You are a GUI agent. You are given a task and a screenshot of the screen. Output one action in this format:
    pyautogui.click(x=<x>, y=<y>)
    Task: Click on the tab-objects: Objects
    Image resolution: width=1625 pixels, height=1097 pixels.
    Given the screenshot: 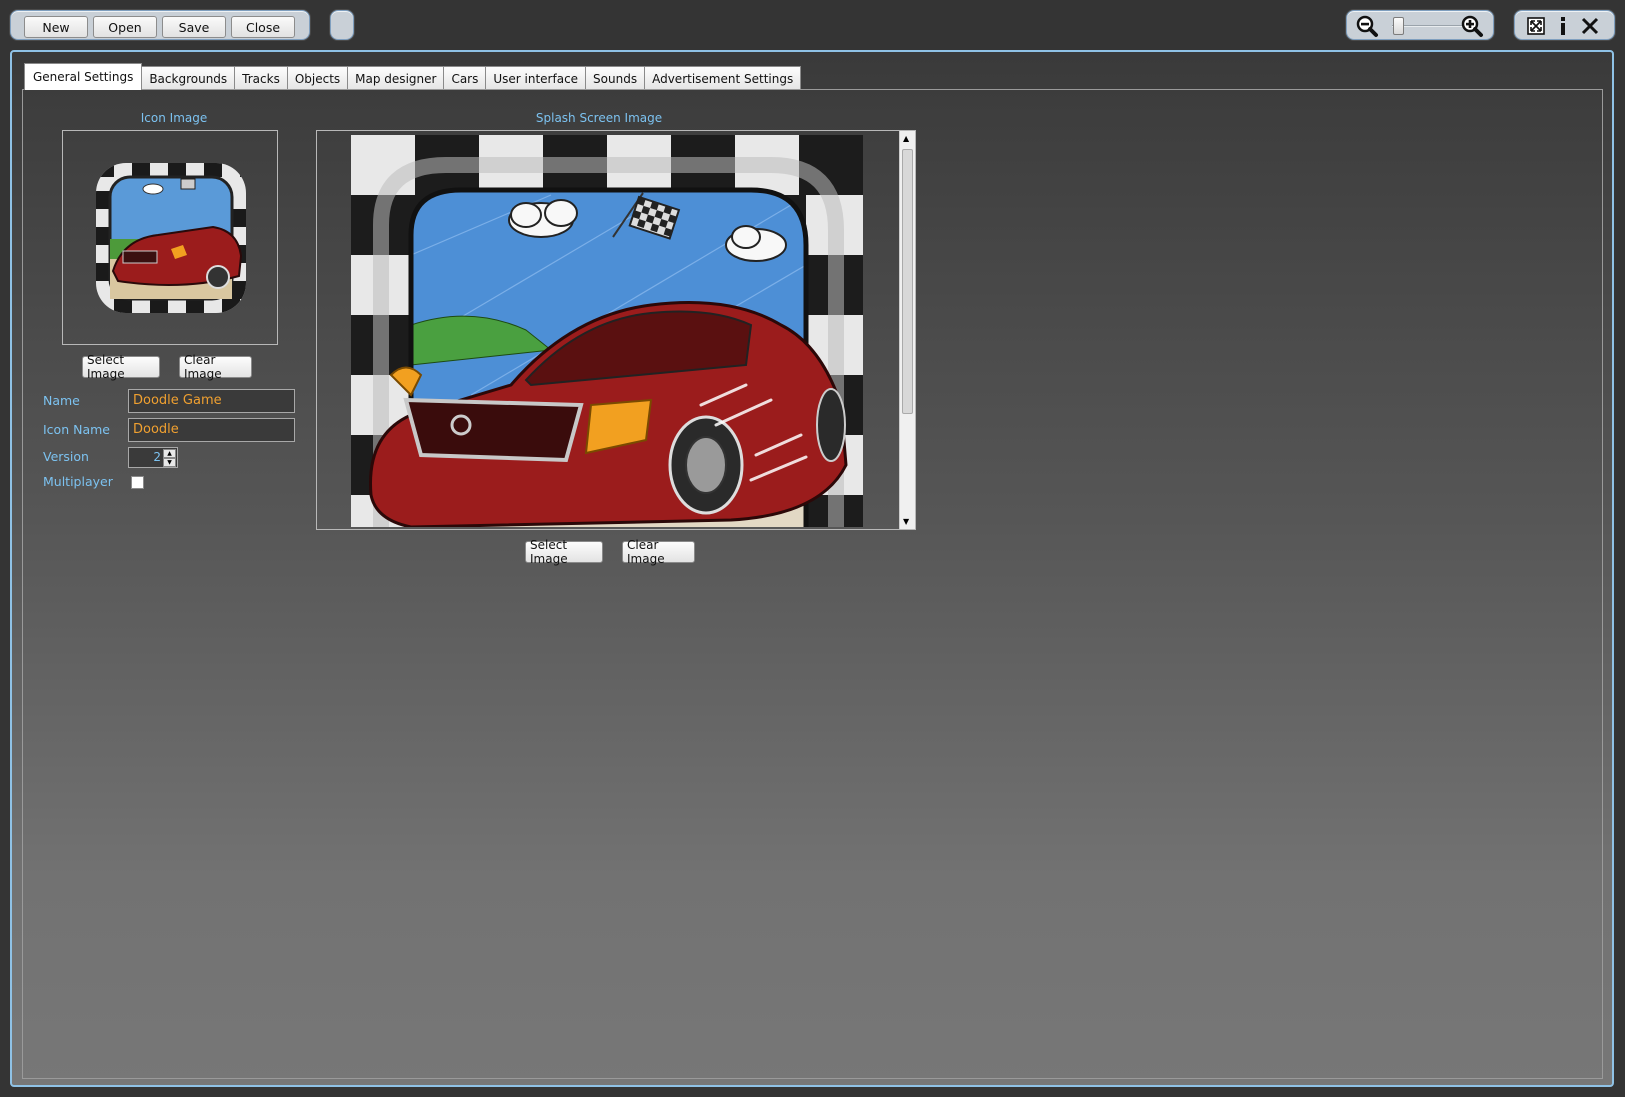 What is the action you would take?
    pyautogui.click(x=317, y=78)
    